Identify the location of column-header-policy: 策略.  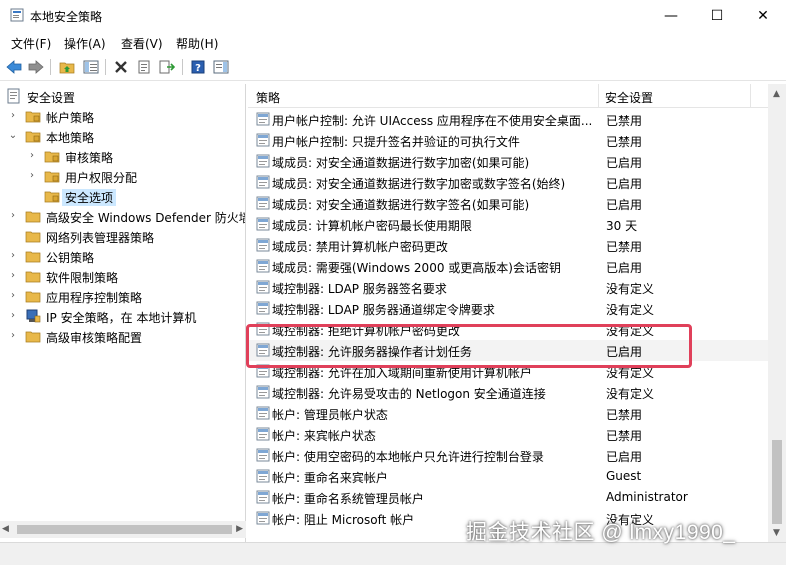
(268, 97).